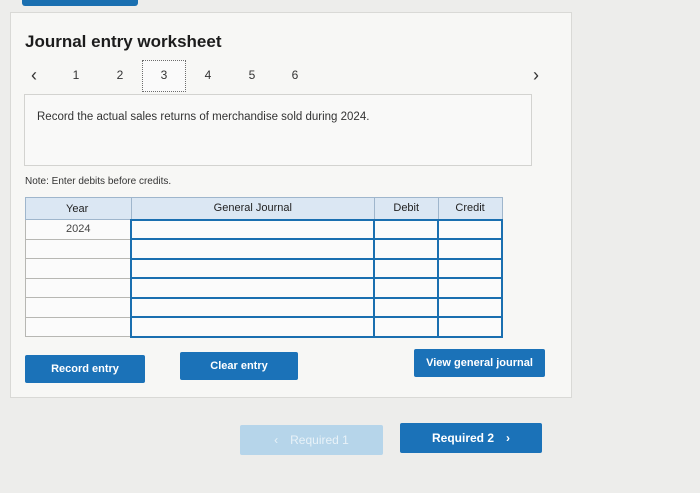  What do you see at coordinates (78, 229) in the screenshot?
I see `year-cell: 2024` at bounding box center [78, 229].